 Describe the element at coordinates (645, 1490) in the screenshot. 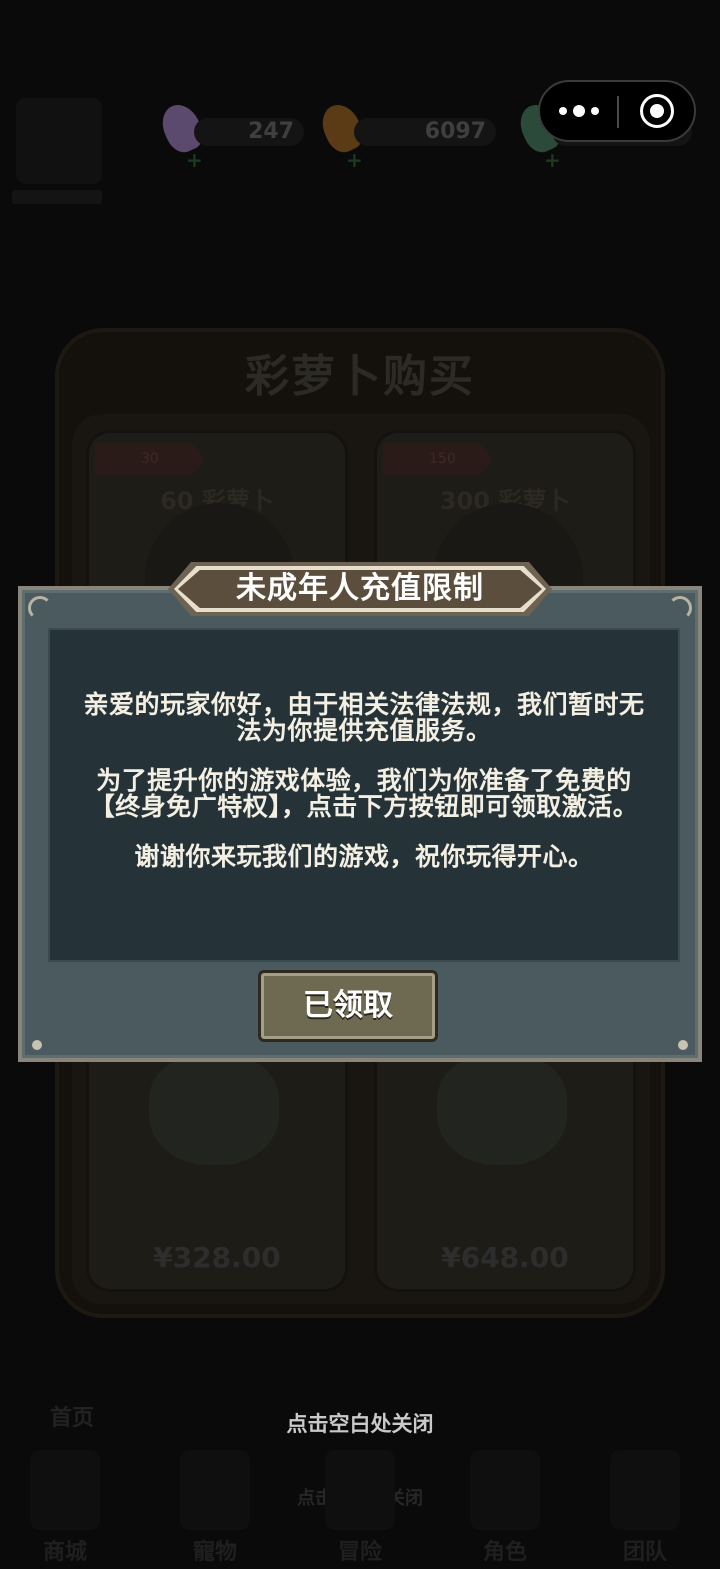

I see `team-icon` at that location.